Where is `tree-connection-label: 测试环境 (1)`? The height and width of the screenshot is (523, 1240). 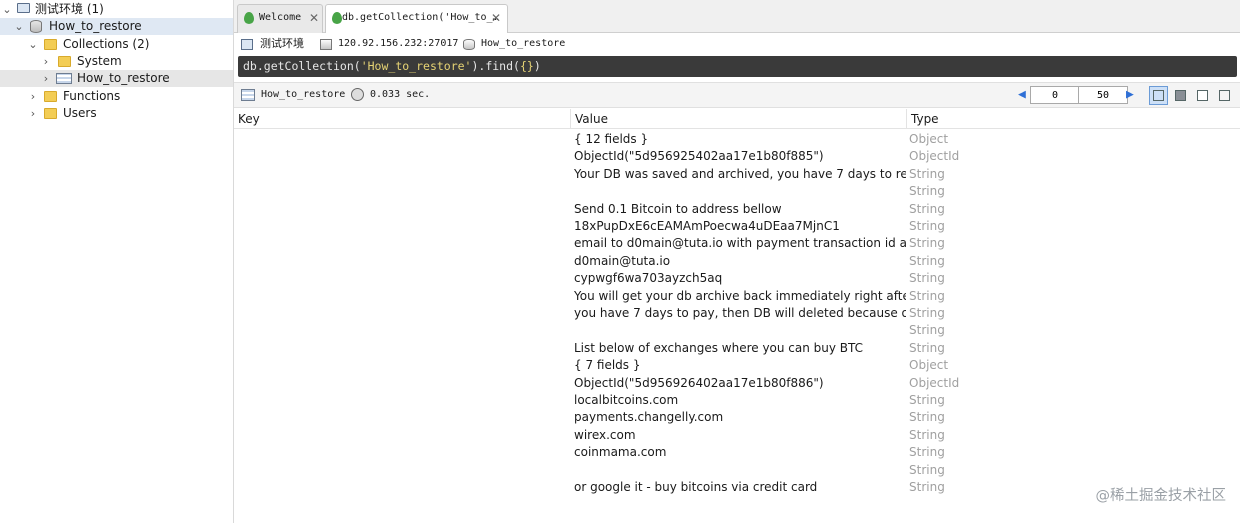
tree-connection-label: 测试环境 (1) is located at coordinates (69, 9).